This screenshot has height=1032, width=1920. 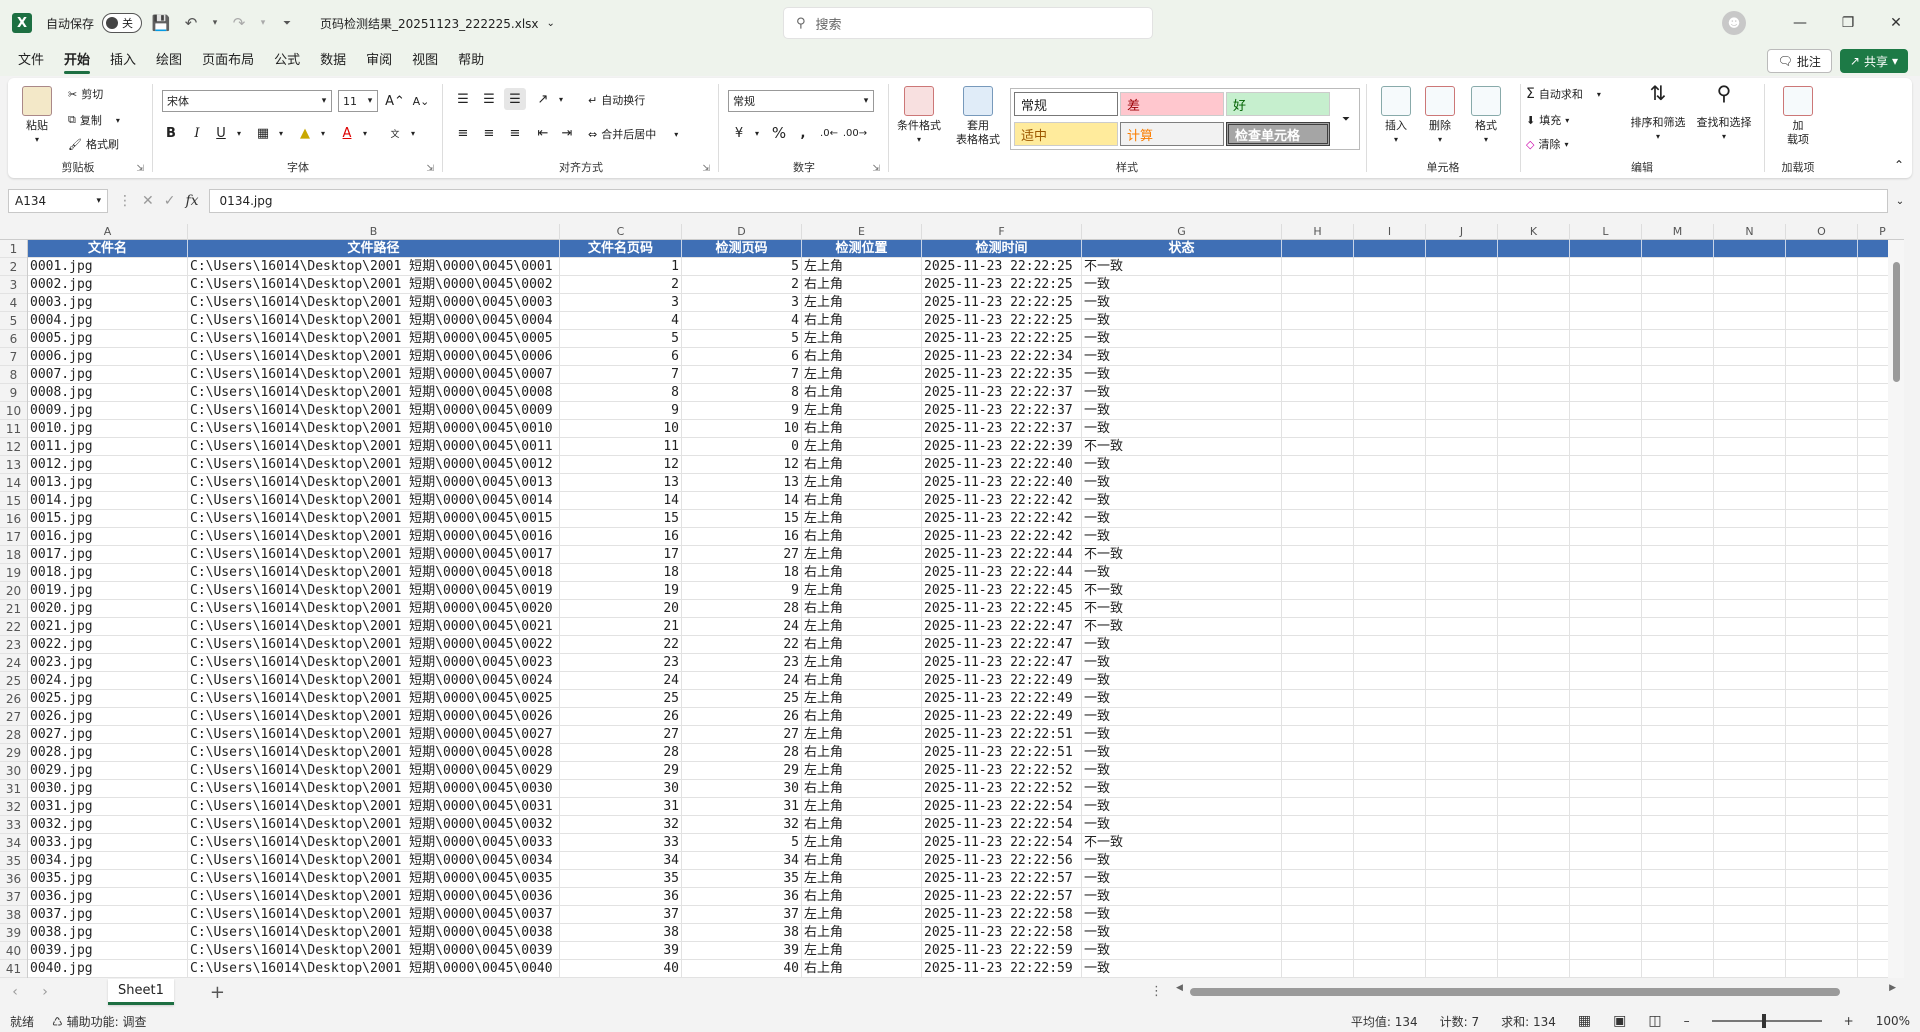 What do you see at coordinates (621, 609) in the screenshot?
I see `table-cell: 20` at bounding box center [621, 609].